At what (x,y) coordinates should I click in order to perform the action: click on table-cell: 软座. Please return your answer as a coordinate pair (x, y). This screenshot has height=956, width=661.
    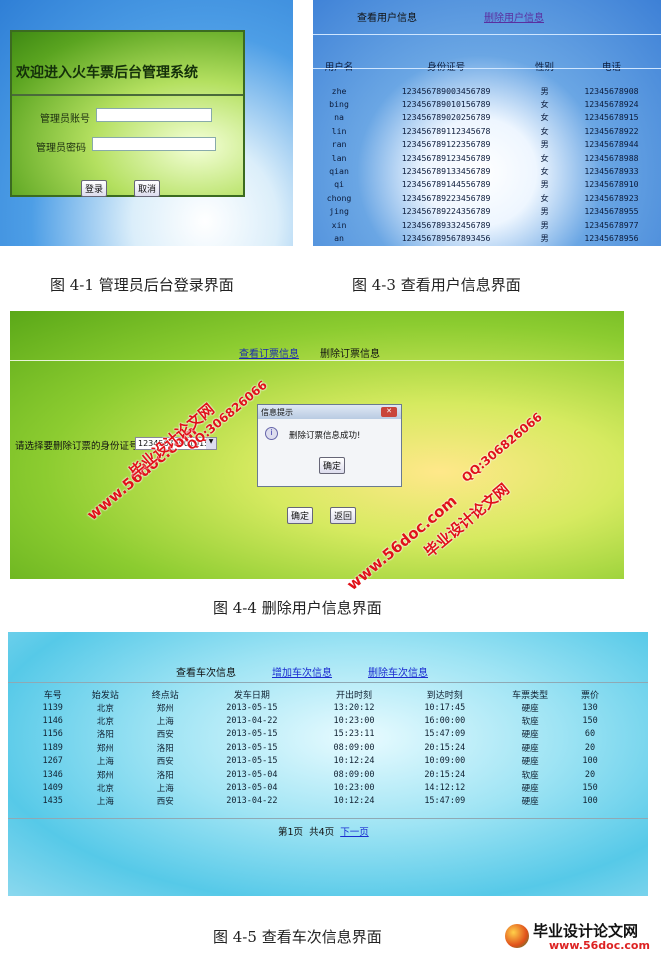
    Looking at the image, I should click on (530, 722).